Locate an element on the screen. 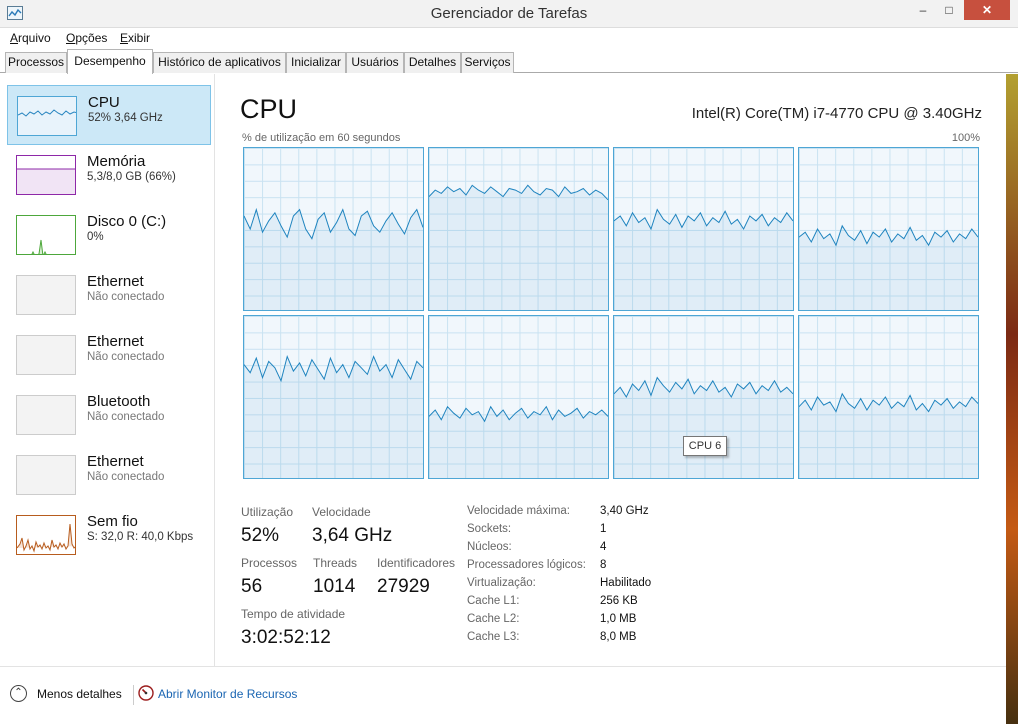 The image size is (1018, 724). sidebar-item-ethernet-1: Ethernet Não conectado is located at coordinates (109, 295).